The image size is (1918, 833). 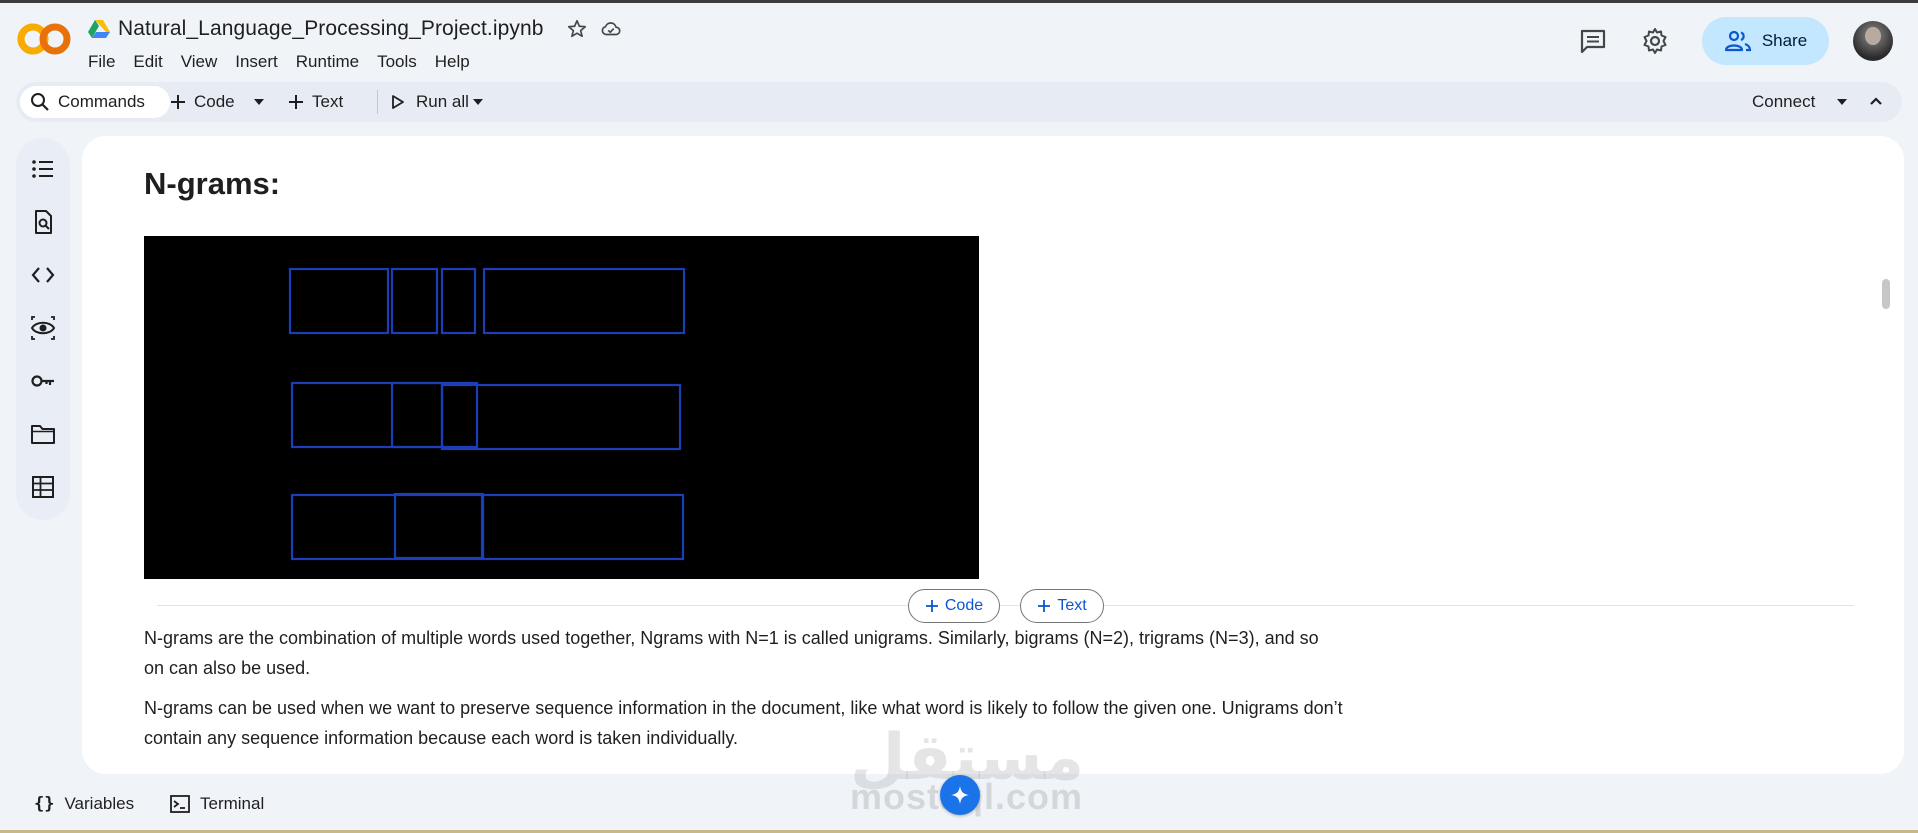 What do you see at coordinates (328, 101) in the screenshot?
I see `add-text-label: Text` at bounding box center [328, 101].